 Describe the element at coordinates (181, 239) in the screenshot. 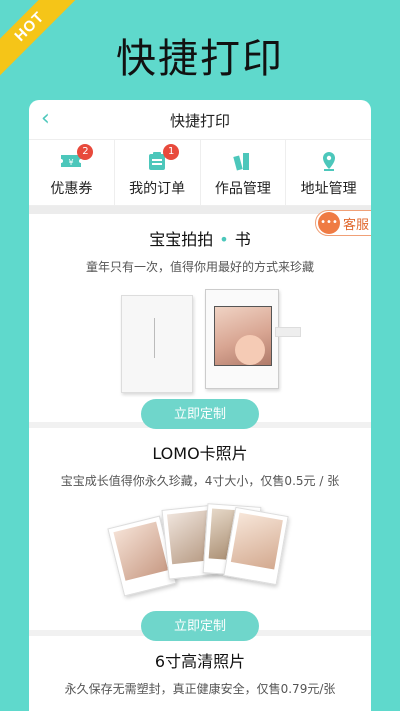

I see `product-title-part: 宝宝拍拍` at that location.